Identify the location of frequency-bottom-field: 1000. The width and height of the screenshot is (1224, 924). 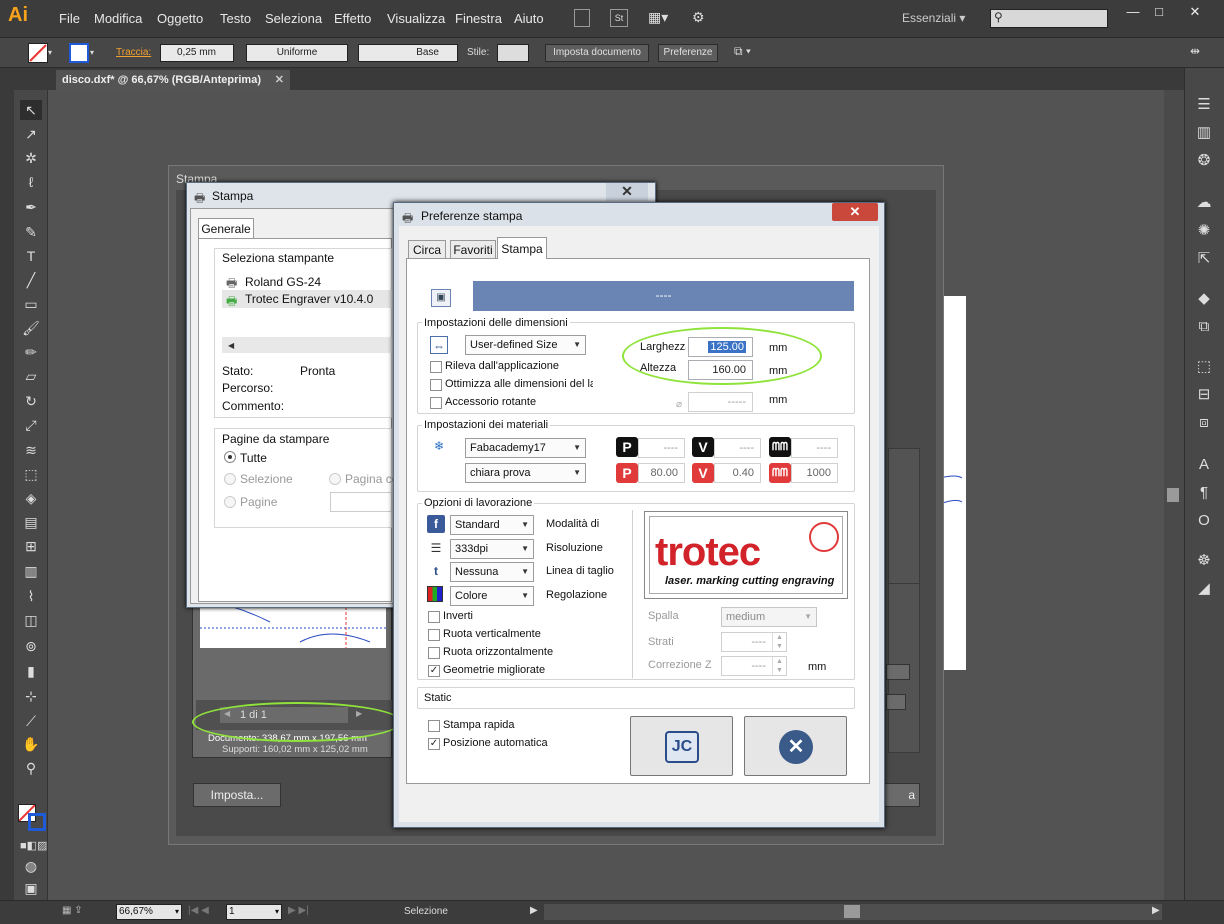
(814, 473).